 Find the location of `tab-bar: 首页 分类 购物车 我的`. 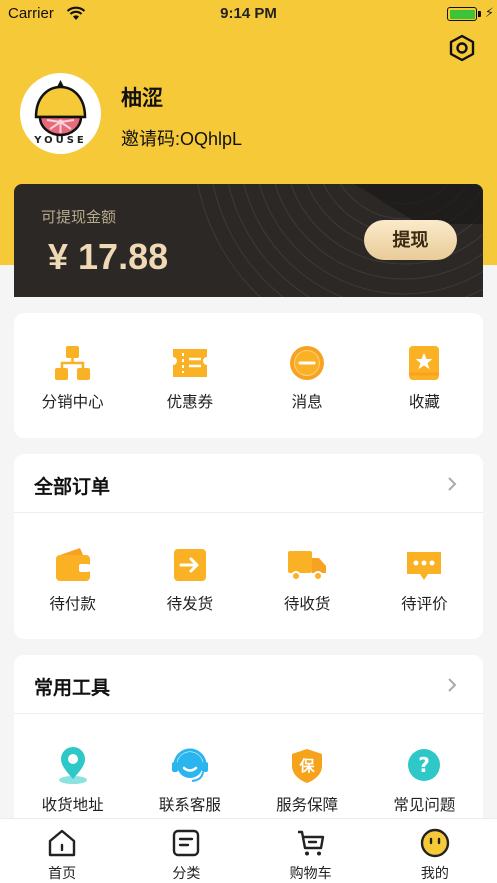

tab-bar: 首页 分类 购物车 我的 is located at coordinates (248, 850).